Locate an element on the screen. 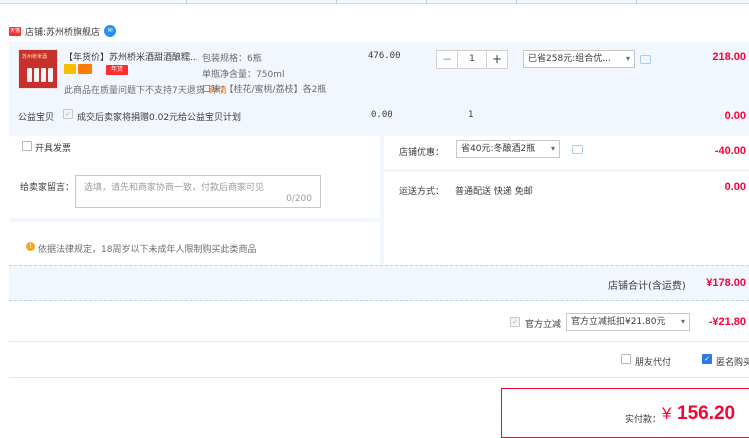 The height and width of the screenshot is (438, 749). payment-label: 实付款： is located at coordinates (643, 420).